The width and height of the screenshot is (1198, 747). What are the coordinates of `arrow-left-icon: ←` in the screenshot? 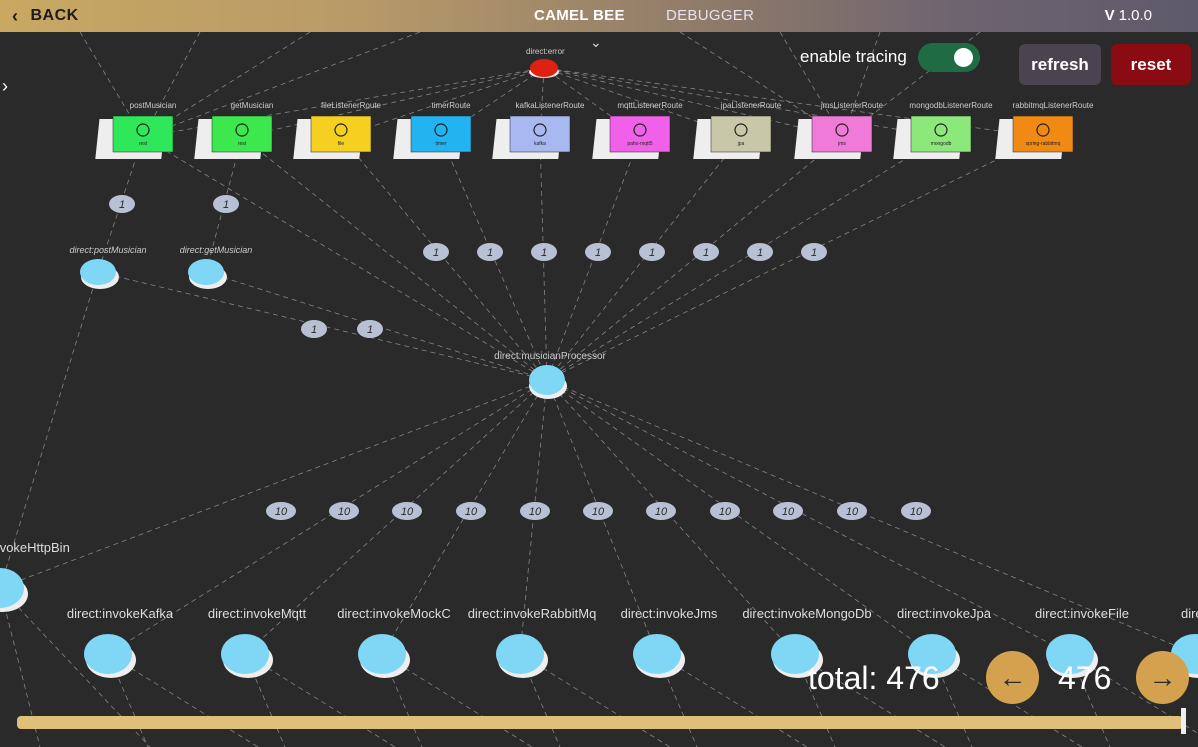 It's located at (1012, 677).